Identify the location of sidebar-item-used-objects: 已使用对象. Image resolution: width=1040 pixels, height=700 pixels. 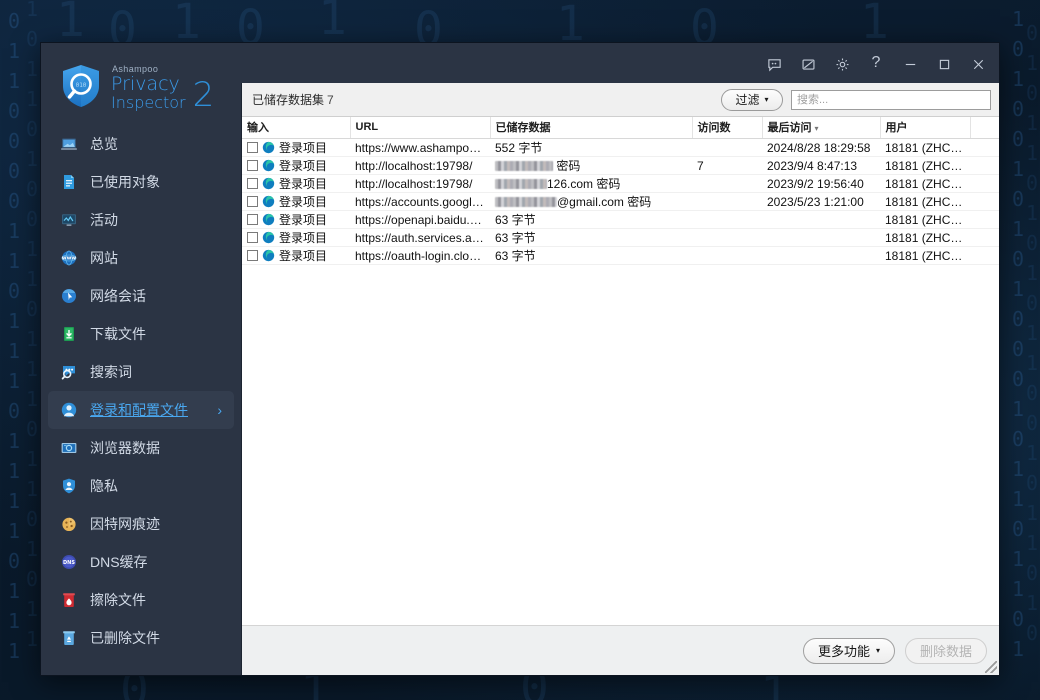
(141, 182).